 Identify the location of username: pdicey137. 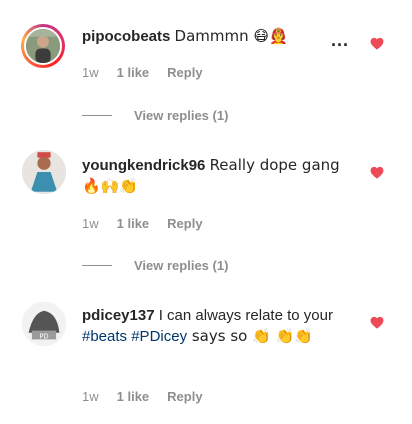
(118, 315).